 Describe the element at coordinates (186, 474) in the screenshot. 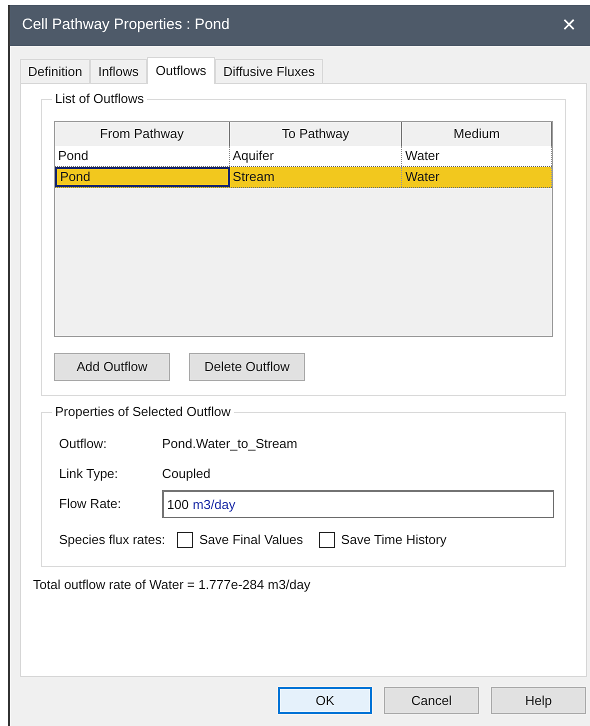

I see `link-type-value: Coupled` at that location.